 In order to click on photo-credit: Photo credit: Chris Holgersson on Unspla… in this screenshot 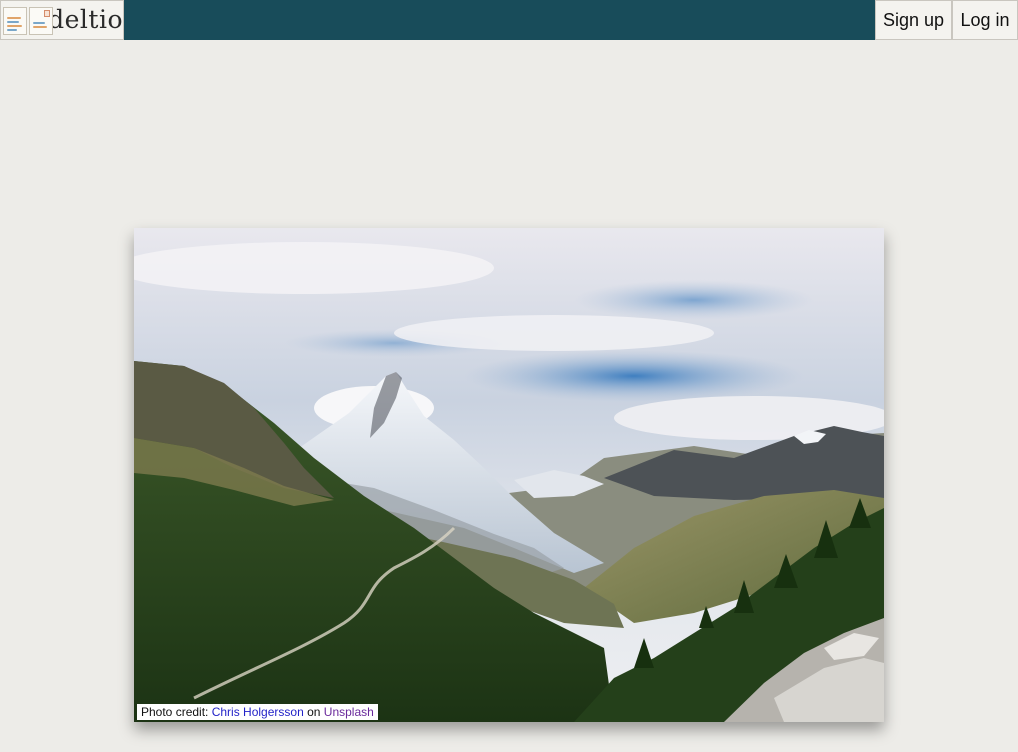, I will do `click(257, 712)`.